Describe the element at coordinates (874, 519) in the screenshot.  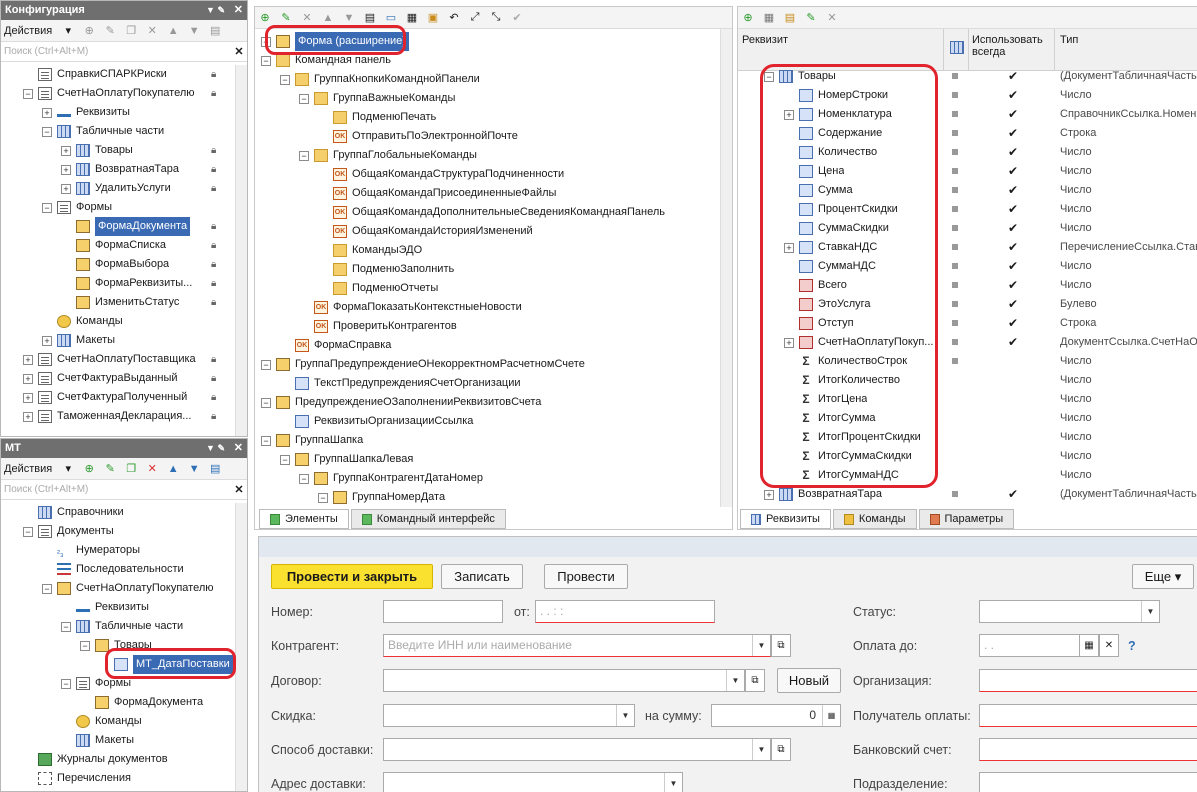
I see `tab-commands: Команды` at that location.